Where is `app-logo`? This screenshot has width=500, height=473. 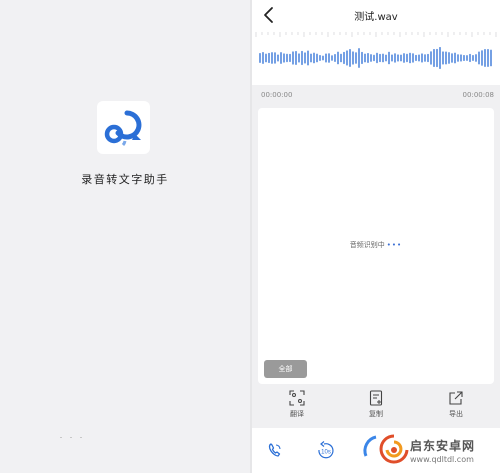
app-logo is located at coordinates (123, 127).